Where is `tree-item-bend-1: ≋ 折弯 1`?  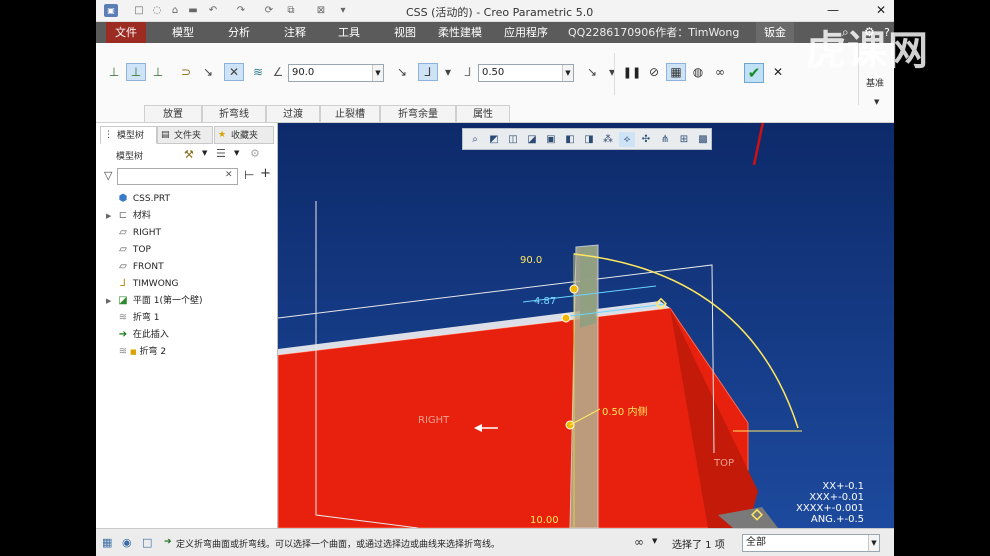 tree-item-bend-1: ≋ 折弯 1 is located at coordinates (133, 318).